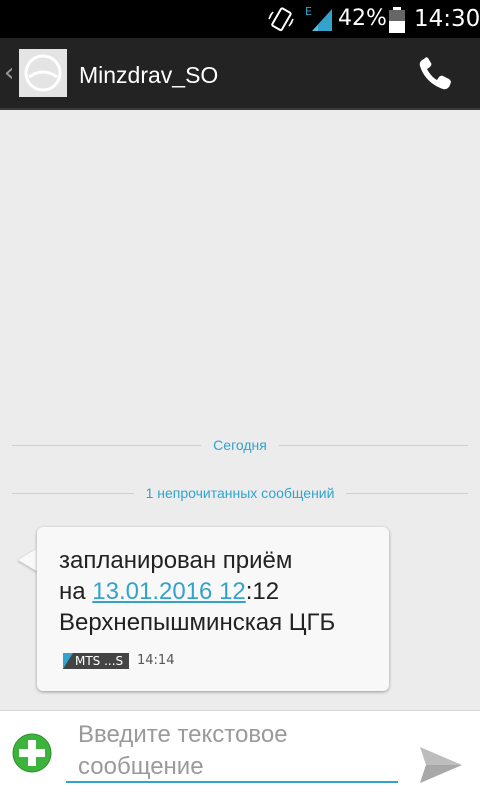 This screenshot has width=480, height=800. I want to click on vibrate-icon, so click(281, 19).